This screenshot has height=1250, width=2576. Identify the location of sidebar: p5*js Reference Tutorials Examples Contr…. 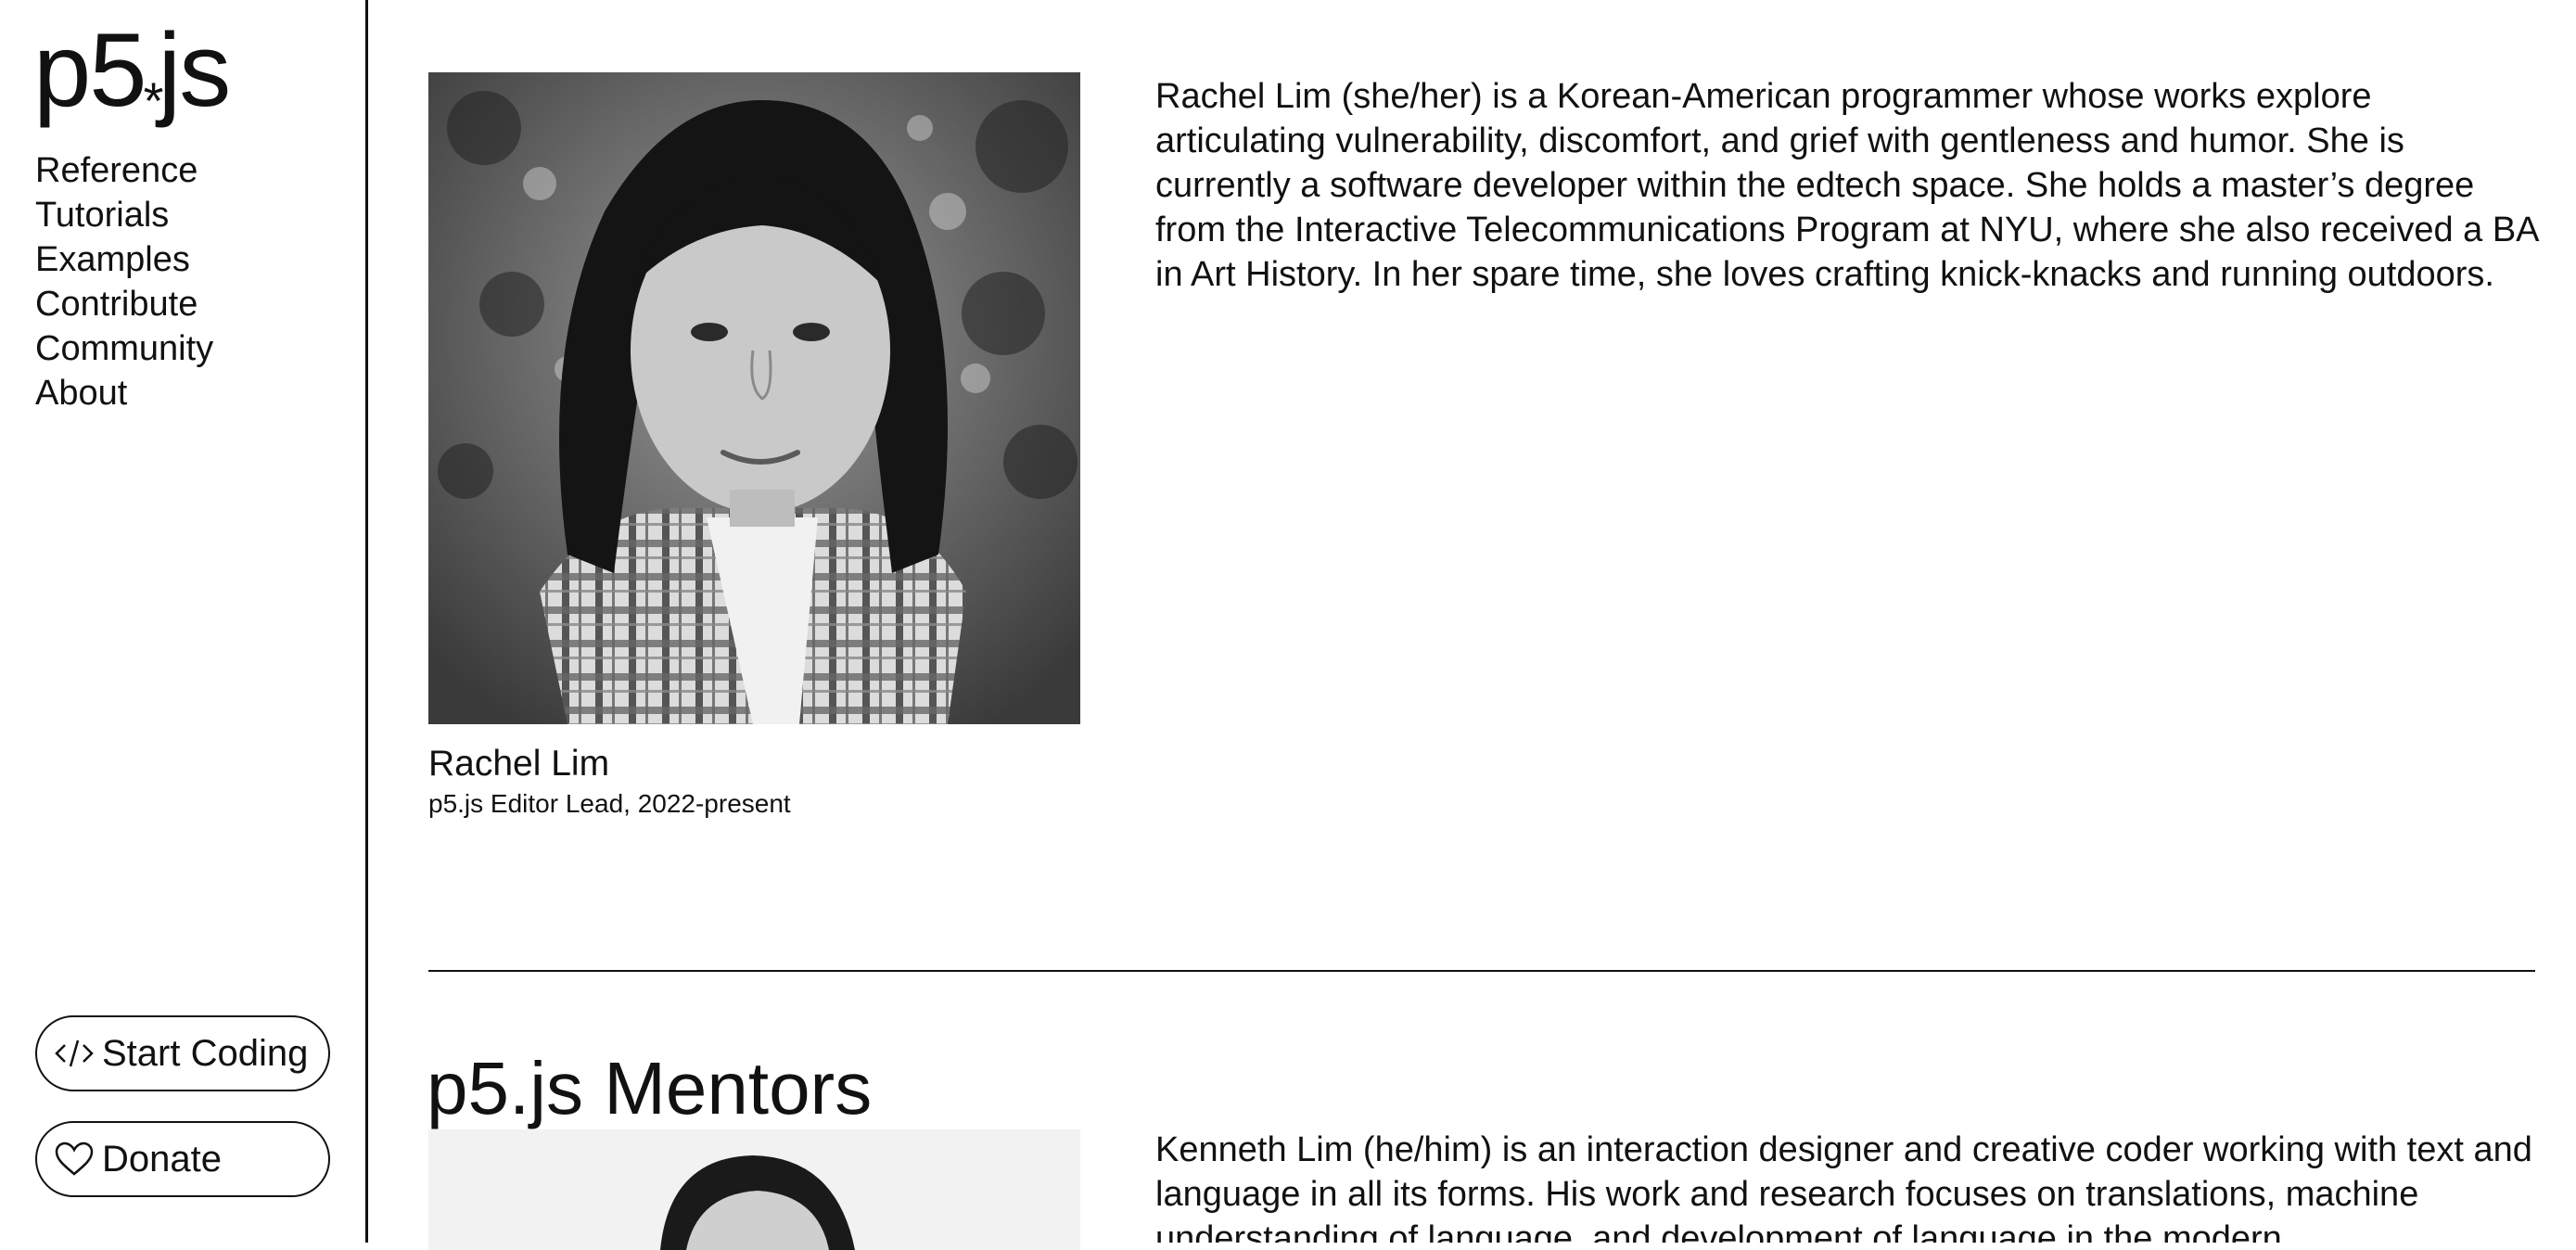
(184, 621).